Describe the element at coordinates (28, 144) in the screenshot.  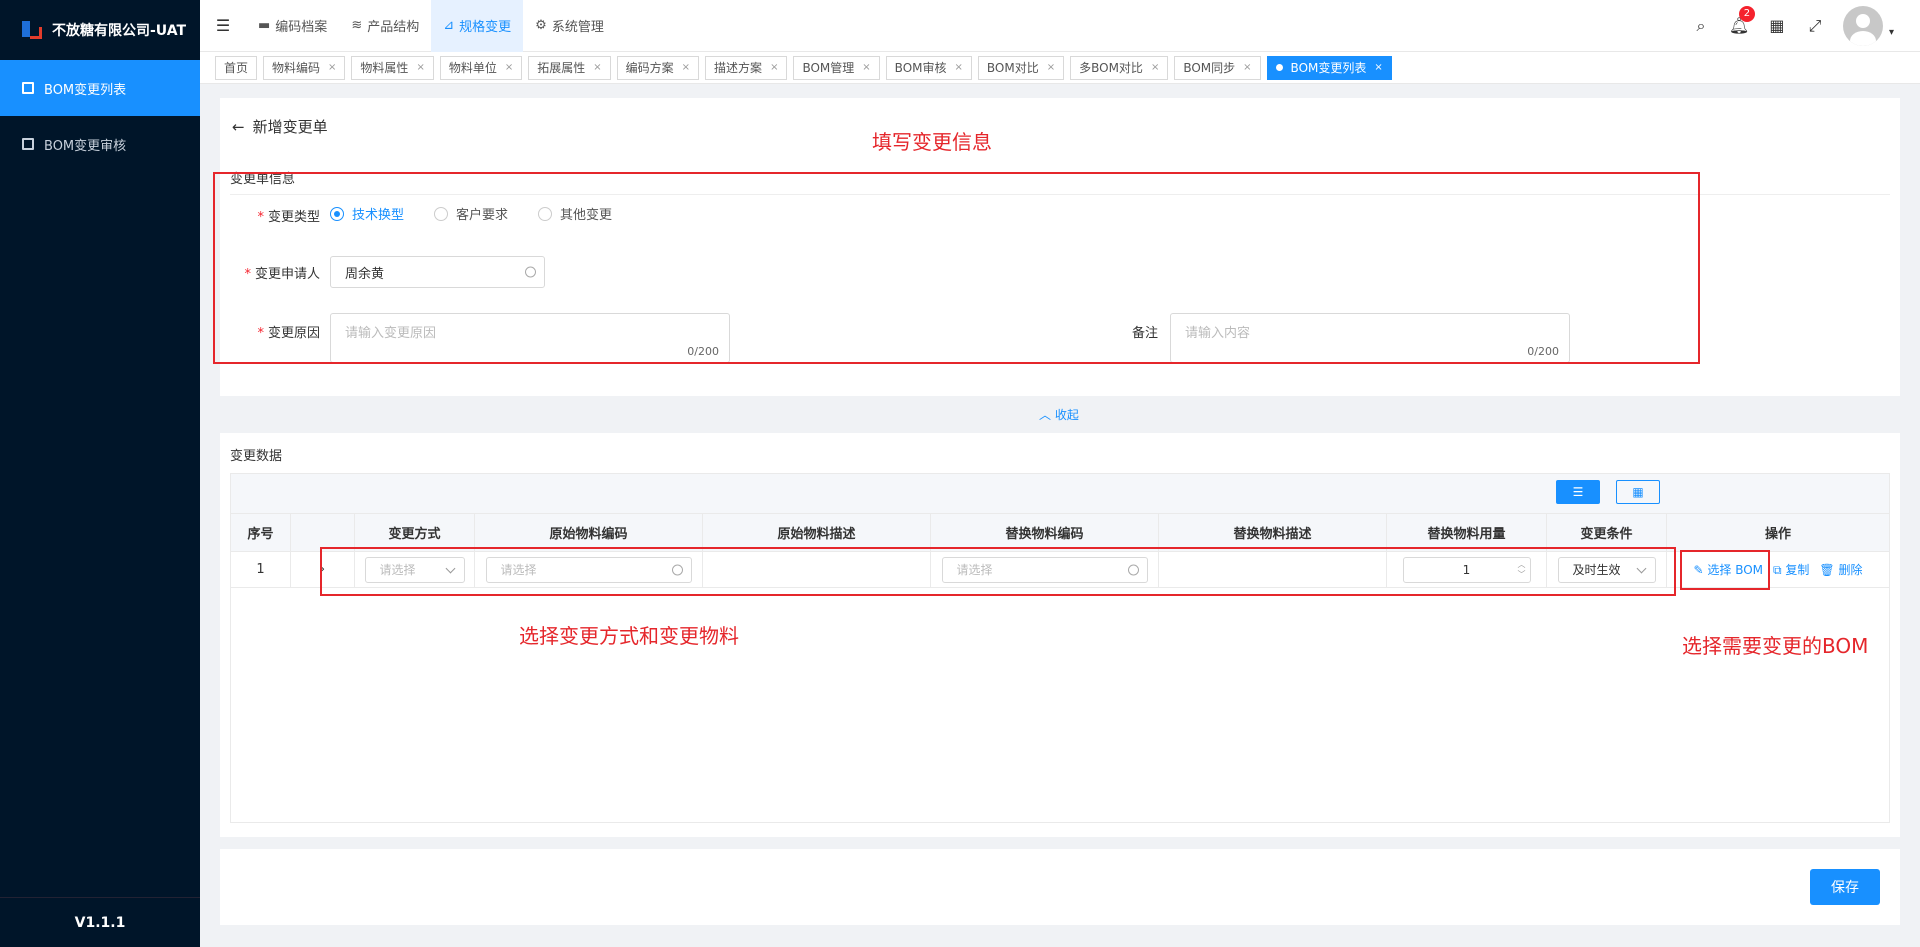
I see `edit-doc-icon` at that location.